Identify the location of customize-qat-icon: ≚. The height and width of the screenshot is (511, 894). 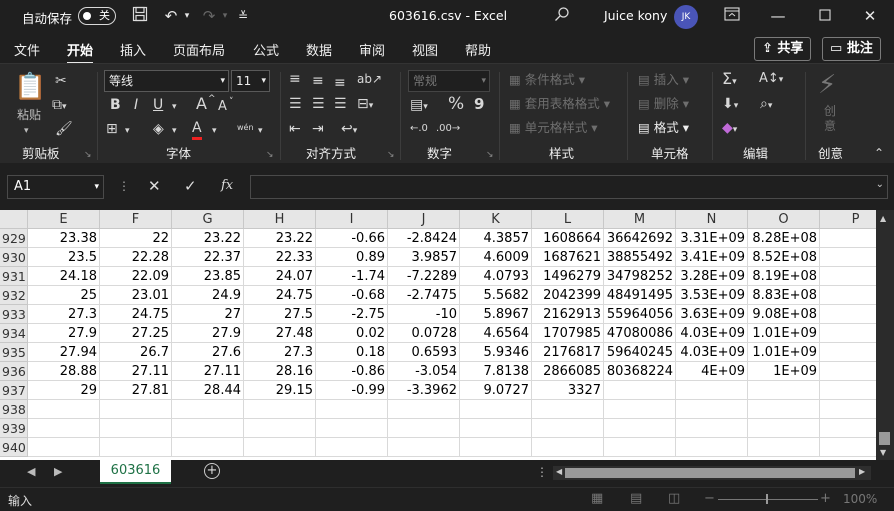
(243, 16).